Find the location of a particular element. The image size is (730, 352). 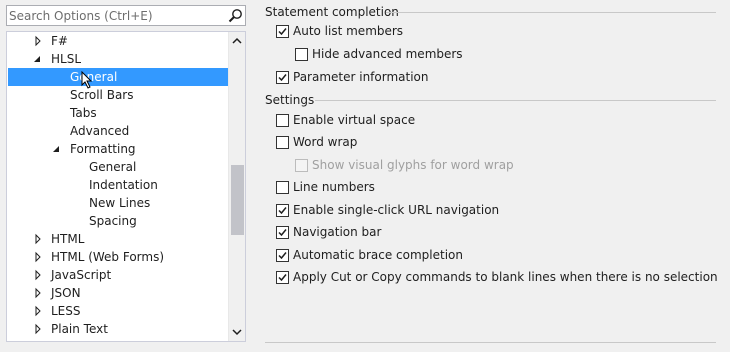

search-box is located at coordinates (126, 15).